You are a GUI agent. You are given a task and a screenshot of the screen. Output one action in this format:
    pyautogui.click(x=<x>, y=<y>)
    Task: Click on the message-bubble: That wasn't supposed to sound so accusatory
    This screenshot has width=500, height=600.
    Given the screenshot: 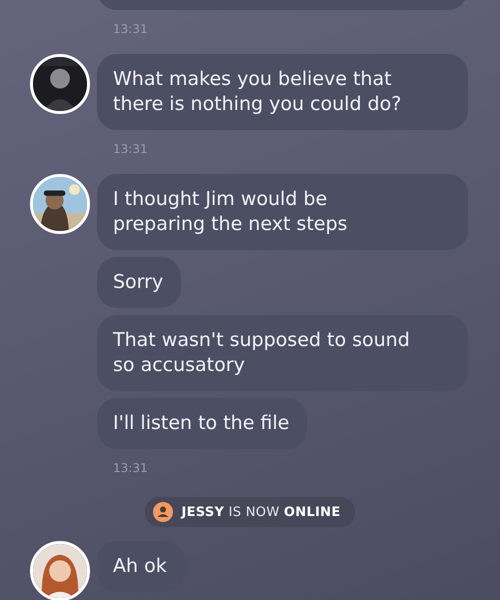 What is the action you would take?
    pyautogui.click(x=282, y=353)
    